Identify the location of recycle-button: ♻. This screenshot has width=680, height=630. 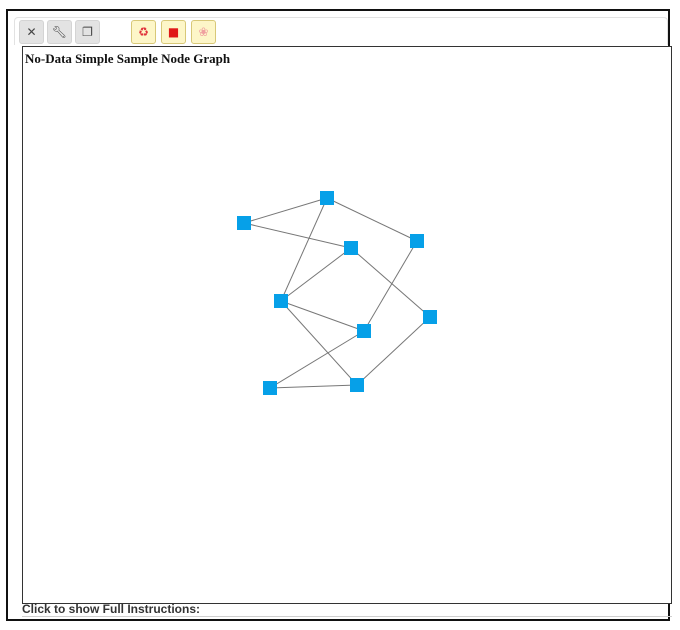
(143, 32).